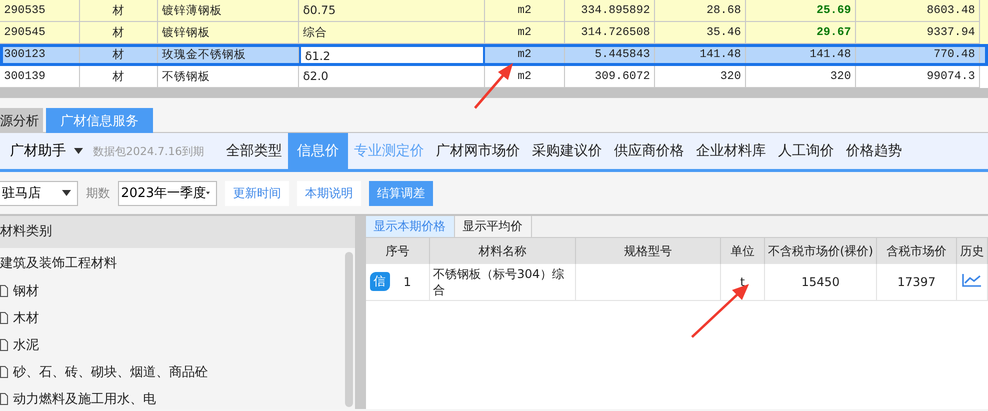 Image resolution: width=988 pixels, height=411 pixels. I want to click on price-tab: 价格趋势, so click(874, 151).